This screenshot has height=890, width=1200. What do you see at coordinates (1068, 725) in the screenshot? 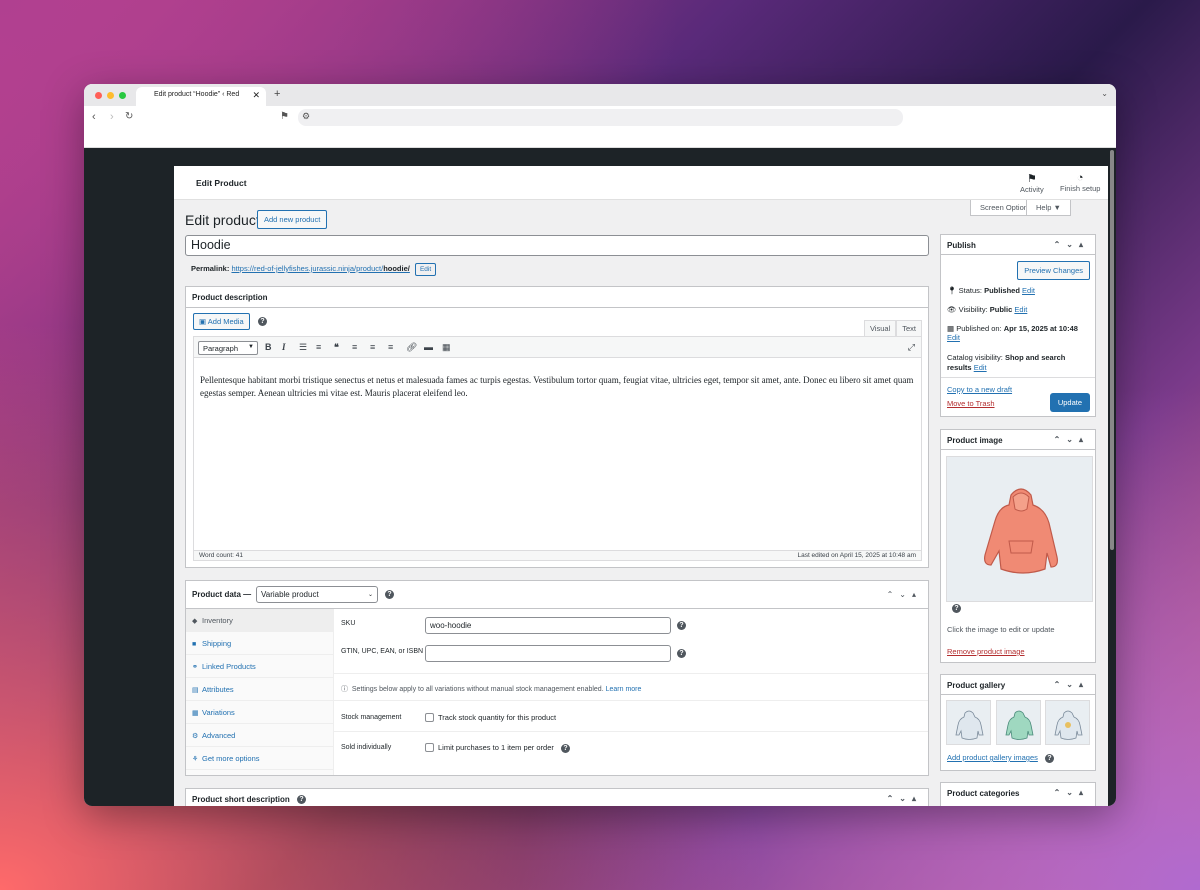
I see `hoodie-thumbnail-illustration` at bounding box center [1068, 725].